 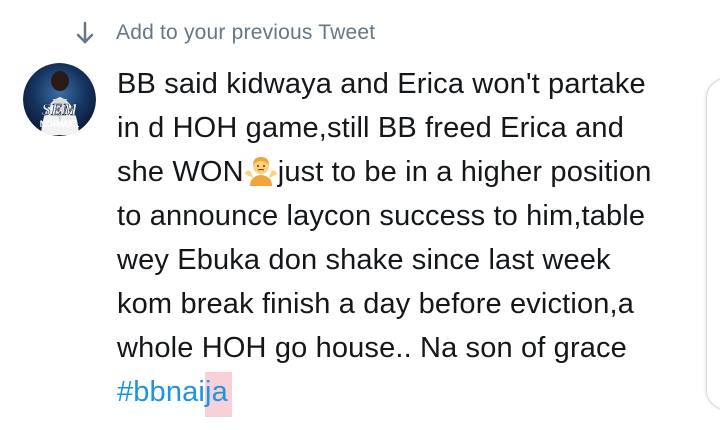 What do you see at coordinates (375, 304) in the screenshot?
I see `tweet-line-6: kom break finish a day before eviction,a` at bounding box center [375, 304].